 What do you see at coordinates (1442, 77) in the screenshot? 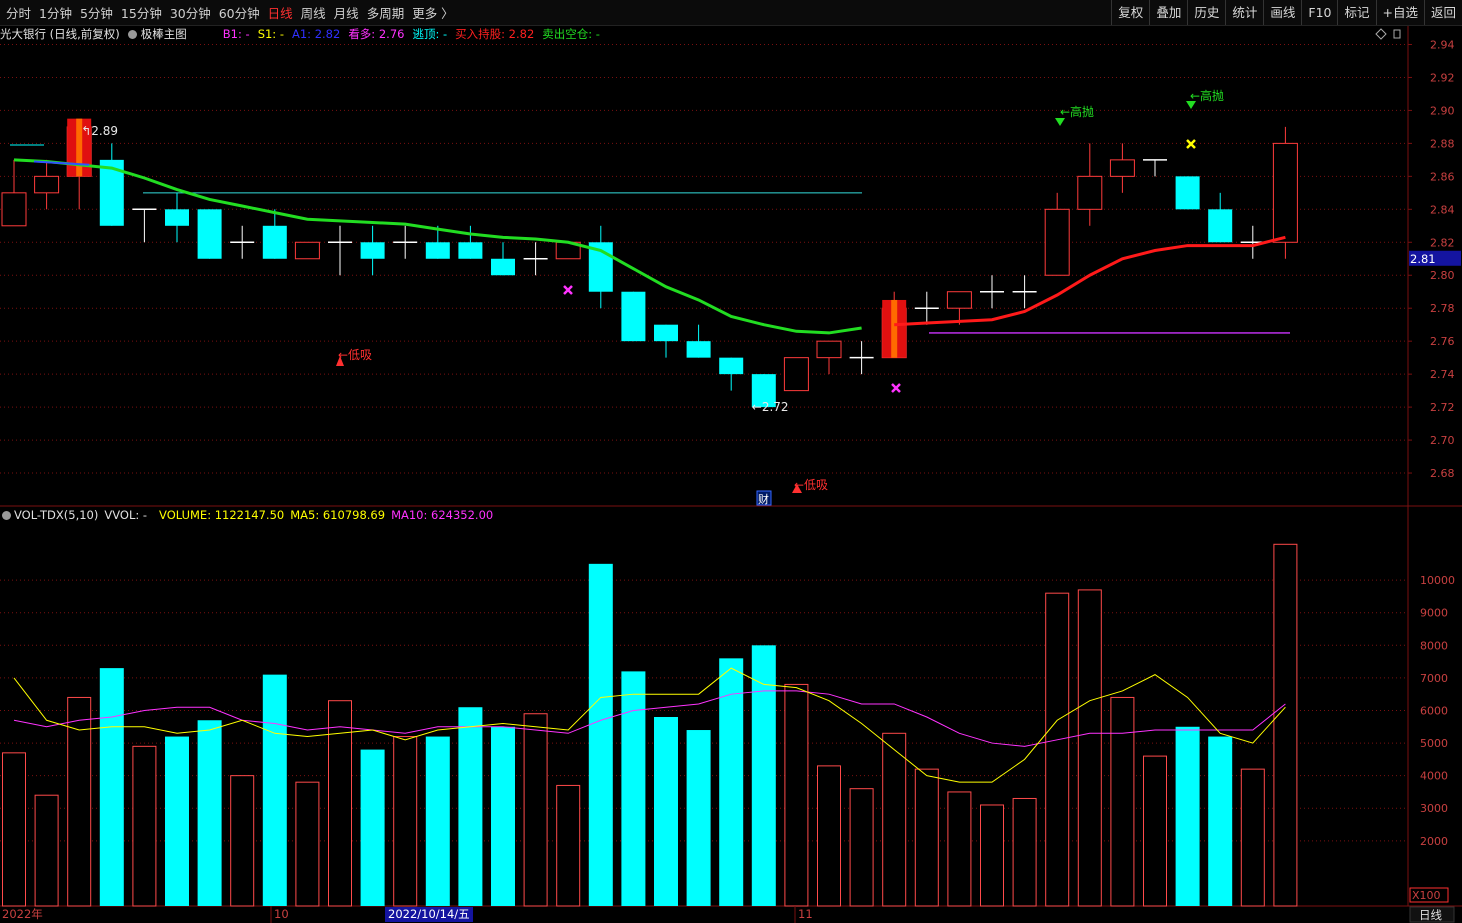
I see `price-tick-label: 2.92` at bounding box center [1442, 77].